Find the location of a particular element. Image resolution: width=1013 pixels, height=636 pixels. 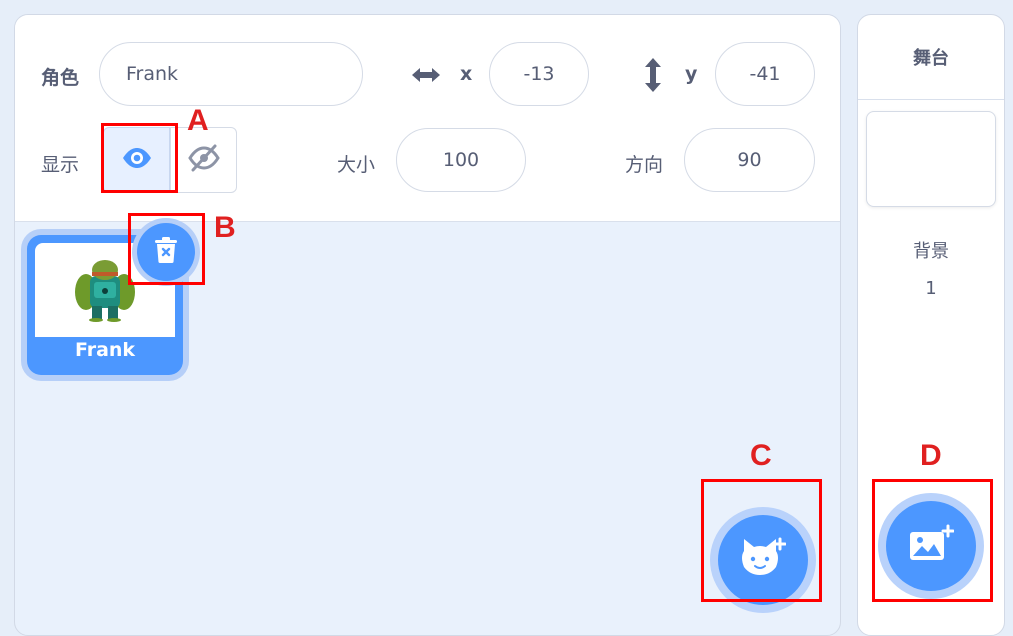

backdrops-label: 背景 is located at coordinates (931, 251).